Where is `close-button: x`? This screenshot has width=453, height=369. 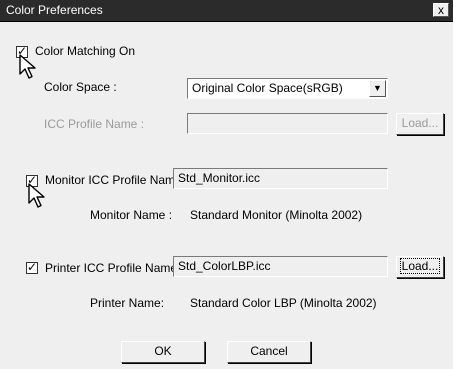 close-button: x is located at coordinates (441, 10).